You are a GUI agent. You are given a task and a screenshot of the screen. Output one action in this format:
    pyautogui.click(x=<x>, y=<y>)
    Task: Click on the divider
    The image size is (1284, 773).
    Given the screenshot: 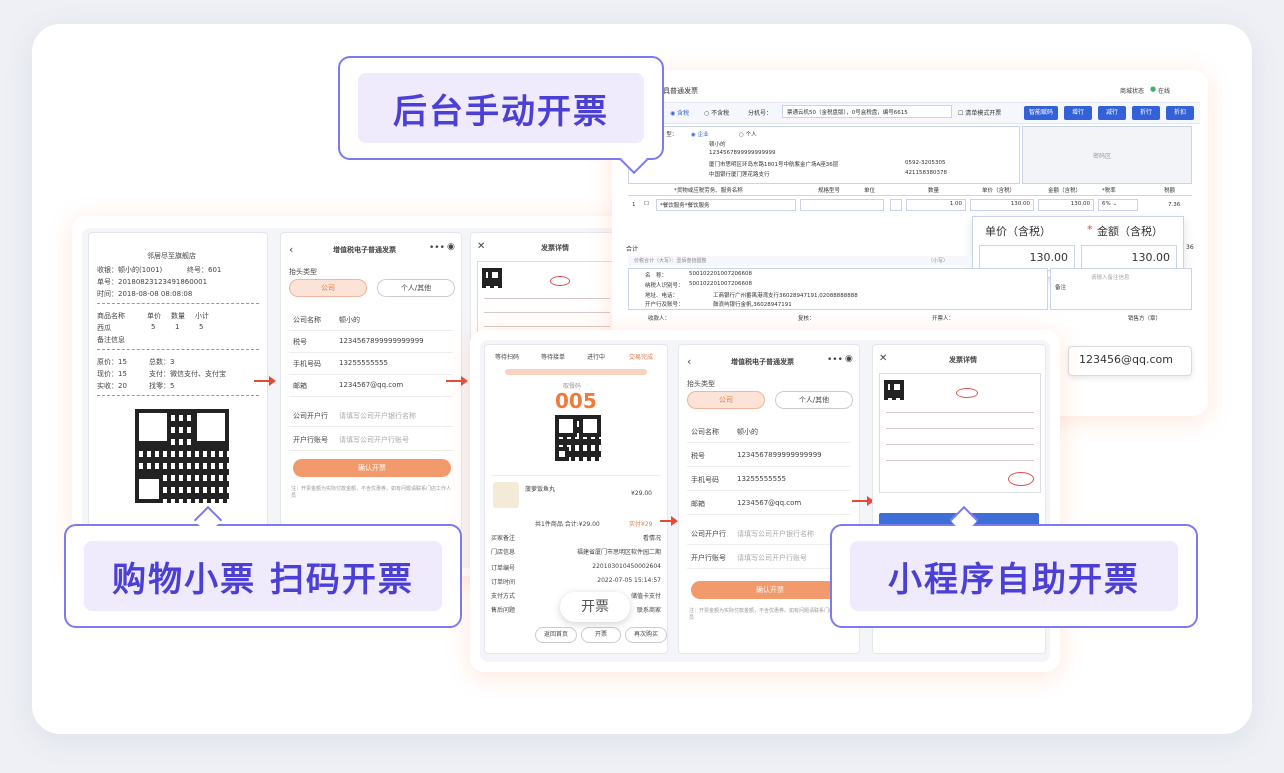 What is the action you would take?
    pyautogui.click(x=178, y=303)
    